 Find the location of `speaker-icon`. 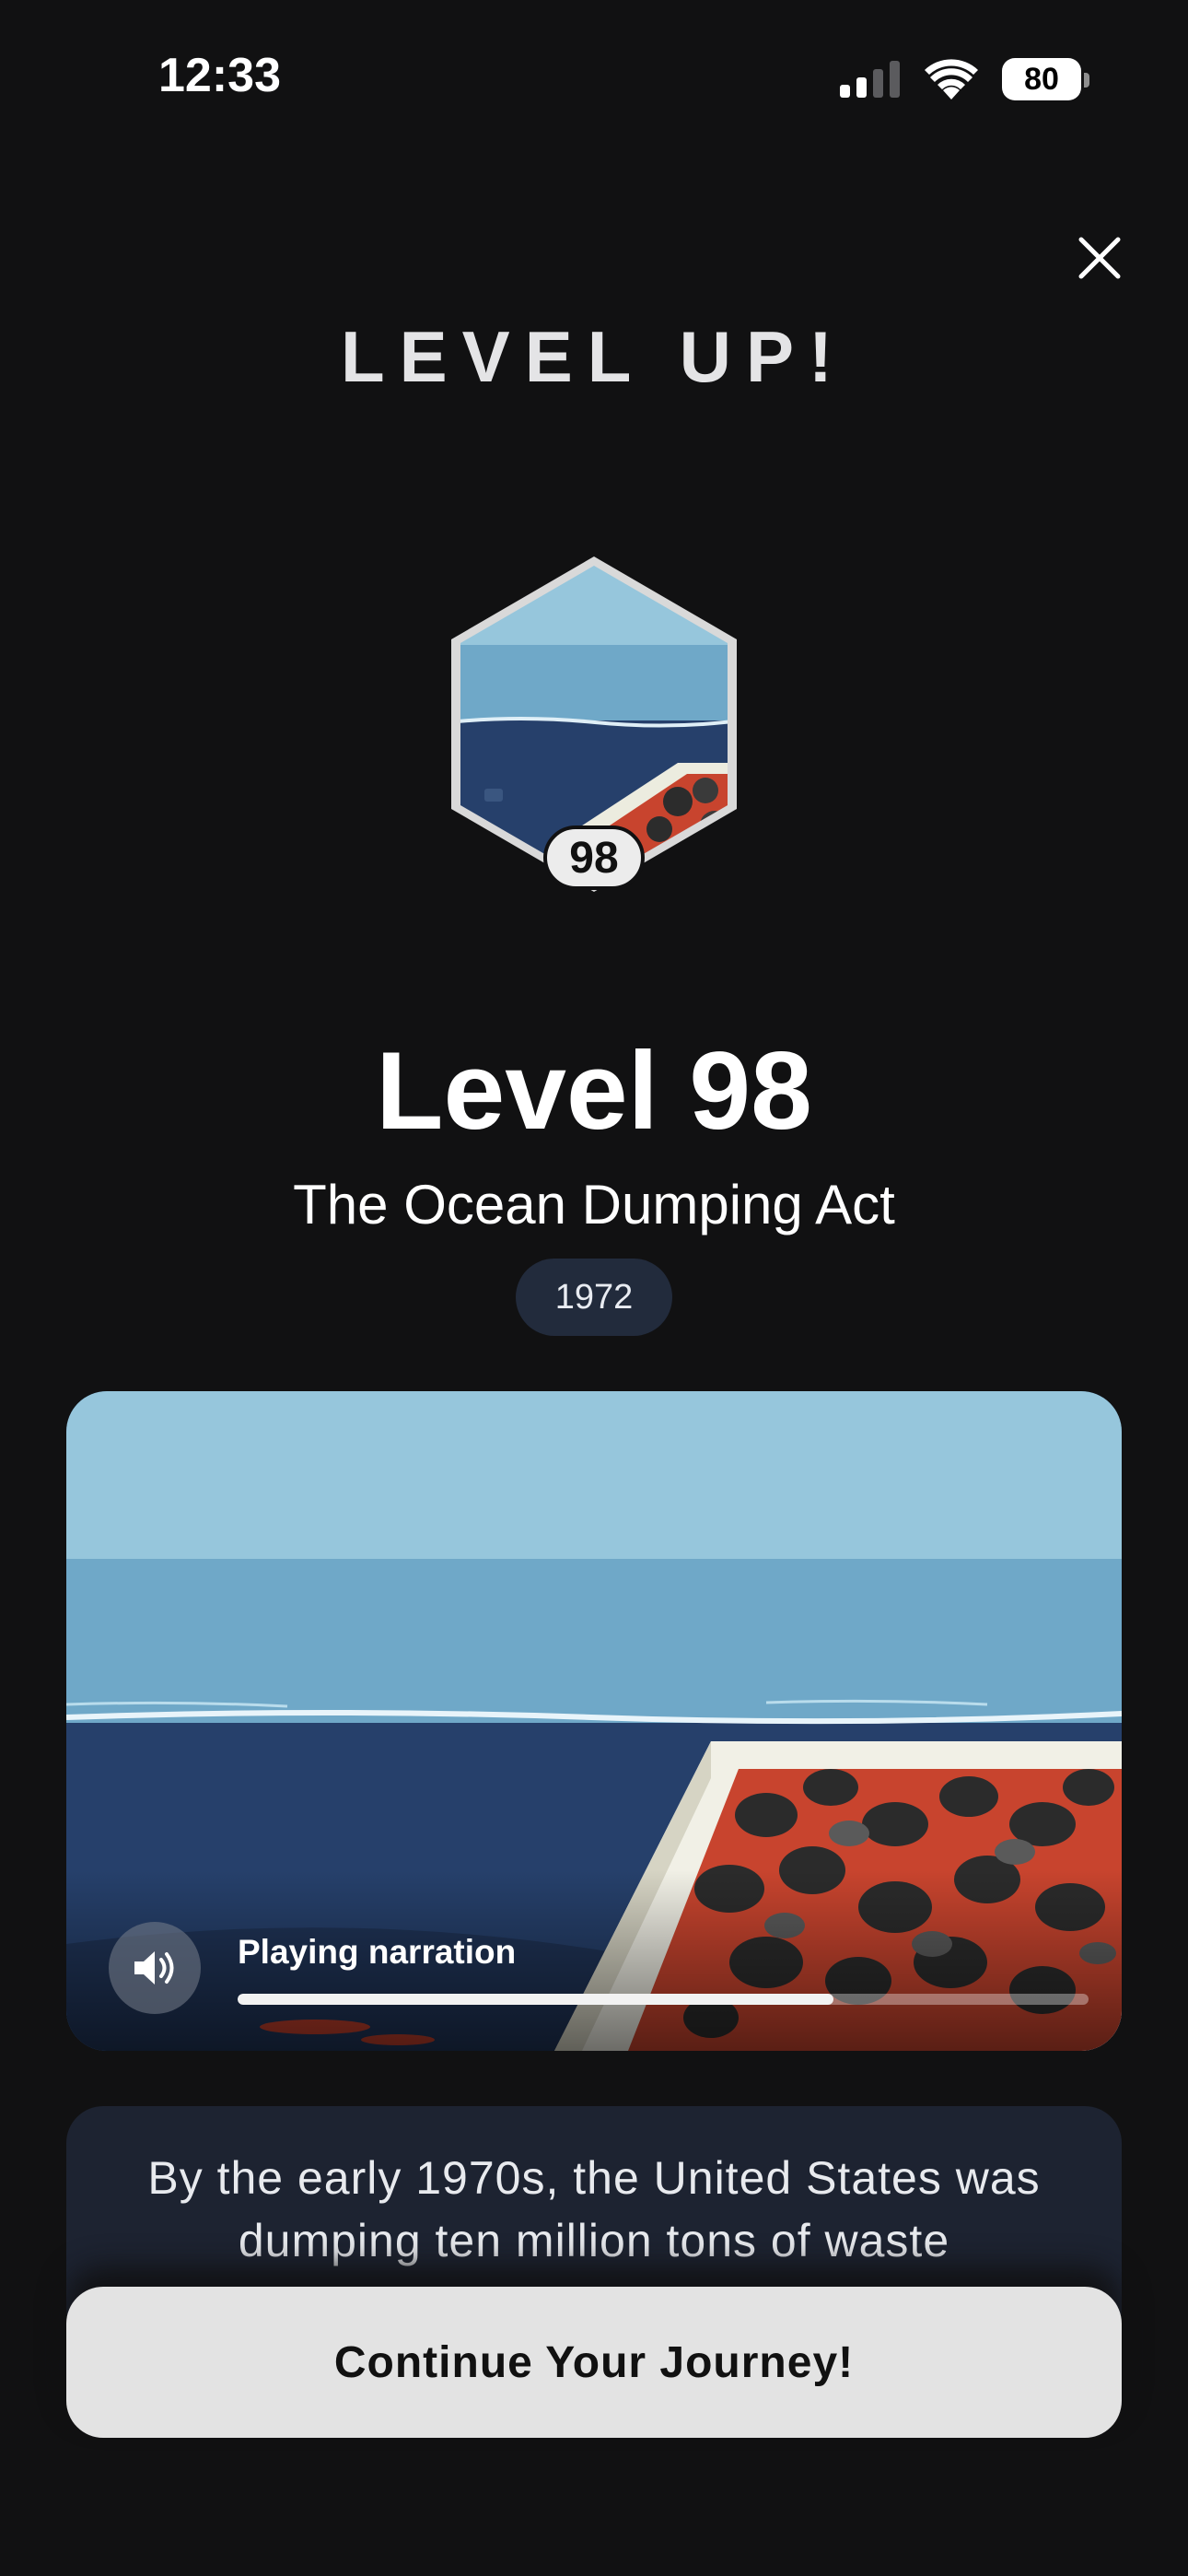

speaker-icon is located at coordinates (154, 1968).